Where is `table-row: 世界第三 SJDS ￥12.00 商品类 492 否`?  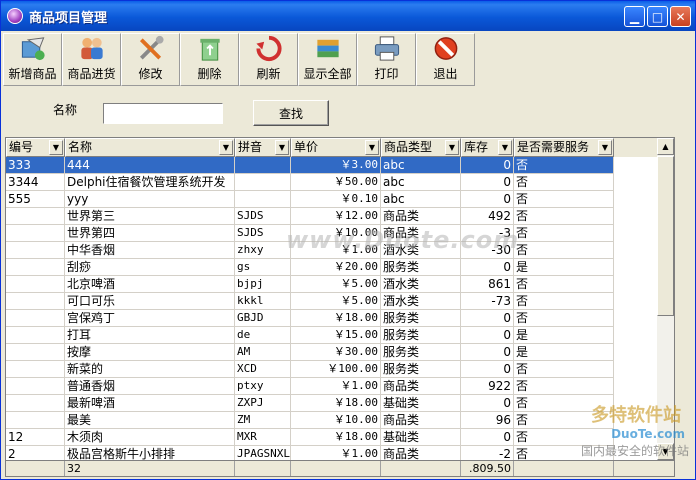
table-row: 世界第三 SJDS ￥12.00 商品类 492 否 is located at coordinates (332, 216).